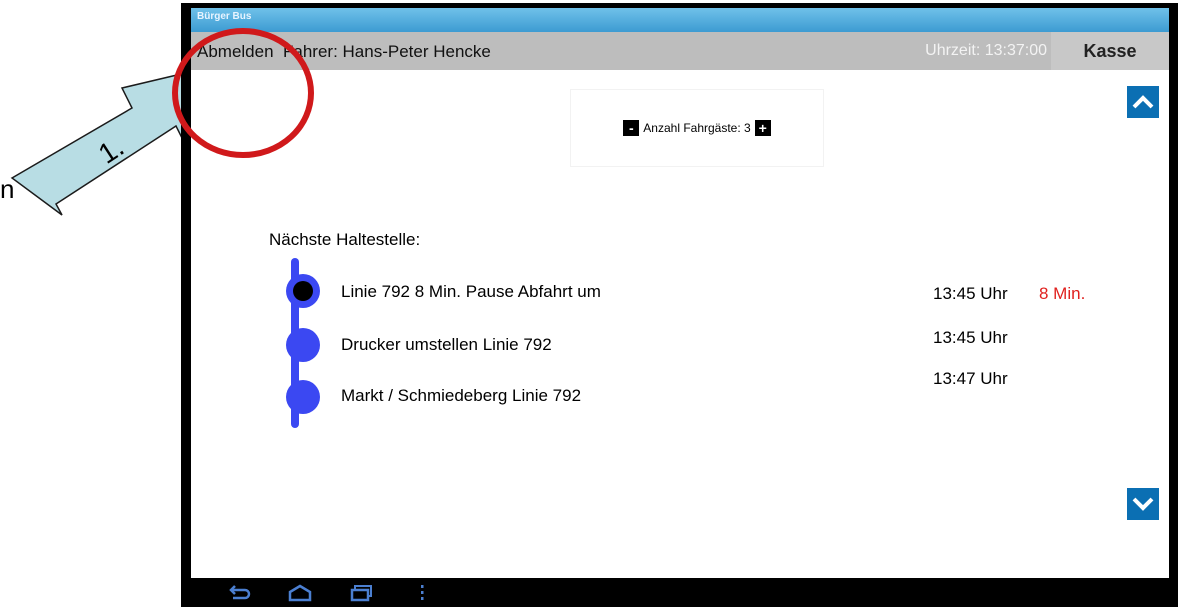 Image resolution: width=1178 pixels, height=607 pixels. What do you see at coordinates (680, 592) in the screenshot?
I see `android-navigation-bar` at bounding box center [680, 592].